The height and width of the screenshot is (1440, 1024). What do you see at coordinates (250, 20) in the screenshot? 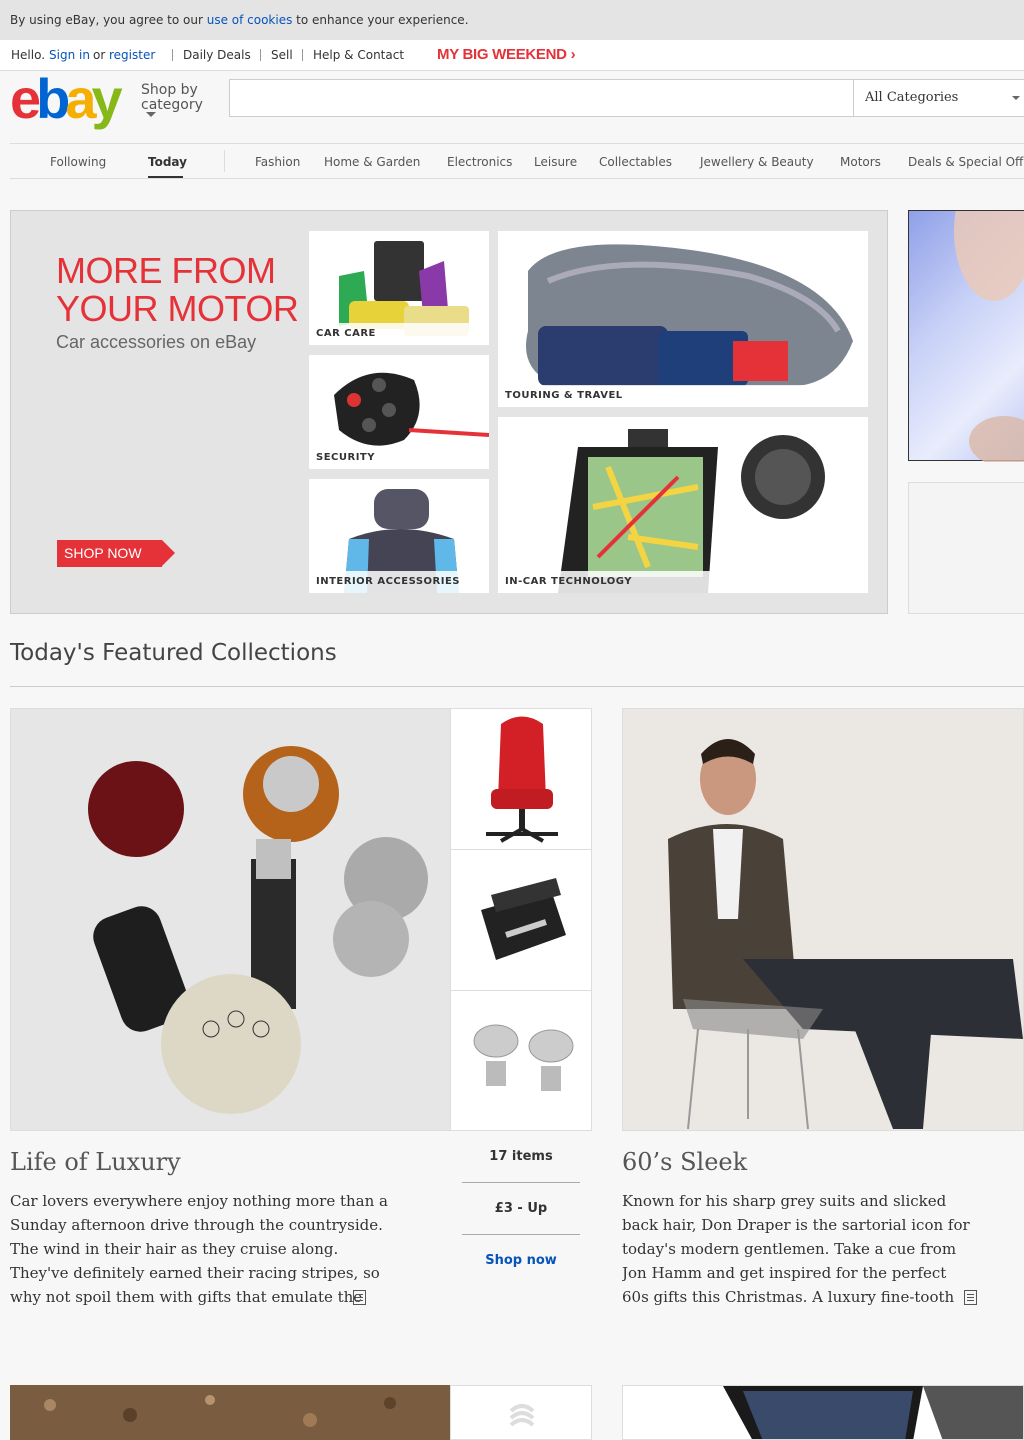
I see `cookie-policy-link: use of cookies` at bounding box center [250, 20].